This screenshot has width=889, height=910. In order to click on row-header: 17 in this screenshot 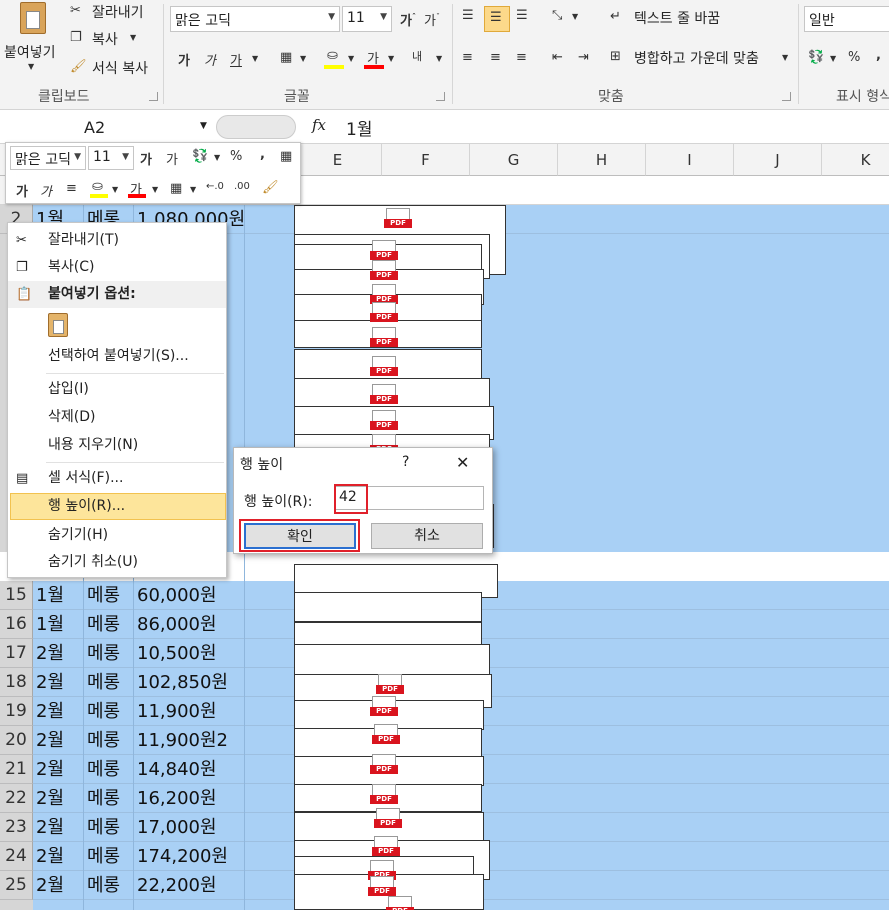, I will do `click(16, 653)`.